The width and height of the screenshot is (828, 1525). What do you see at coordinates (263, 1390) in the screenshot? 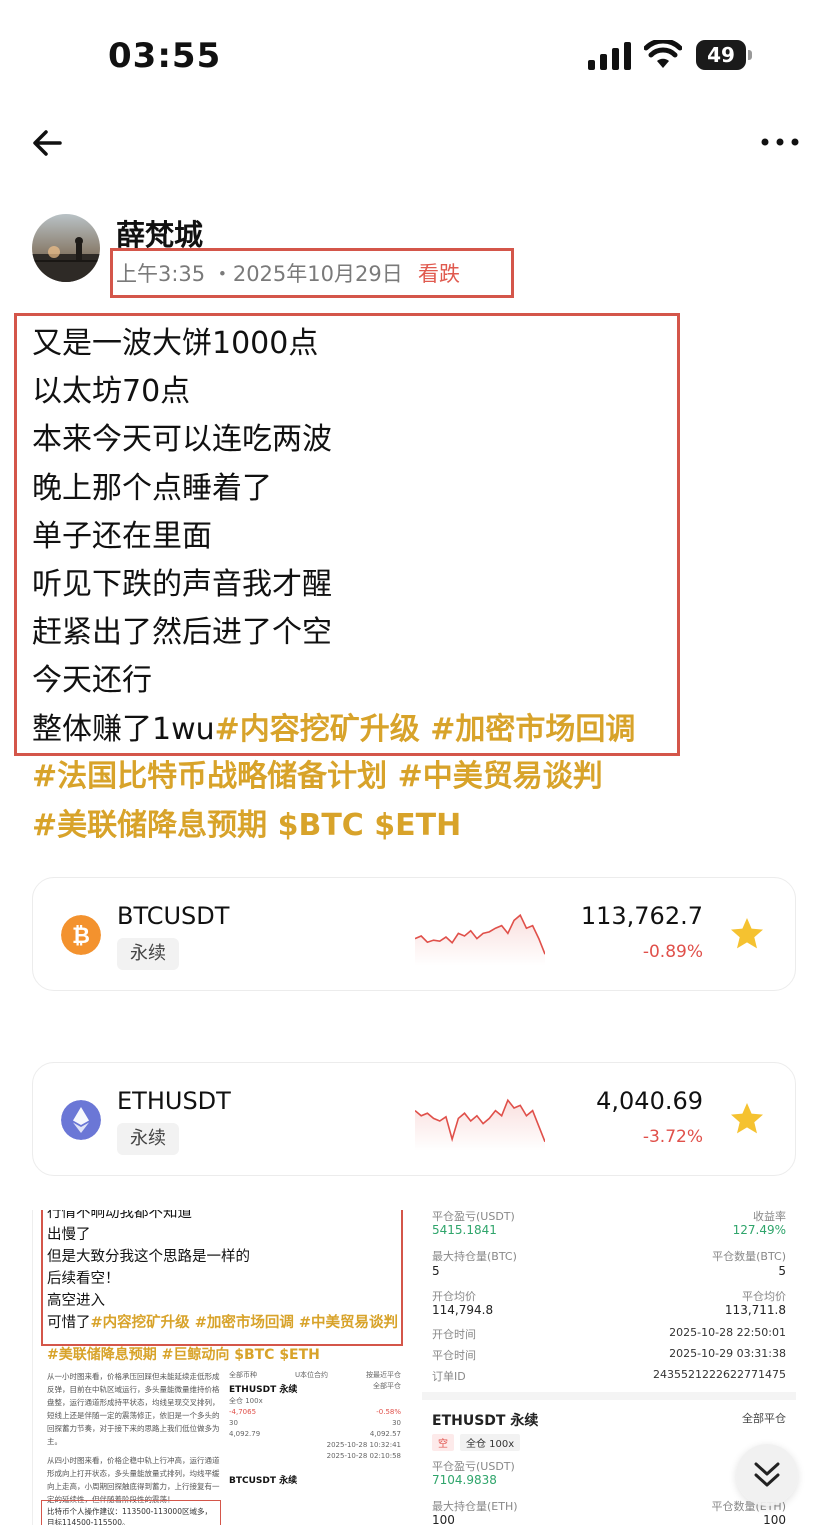
I see `mini-position-title: ETHUSDT 永续` at bounding box center [263, 1390].